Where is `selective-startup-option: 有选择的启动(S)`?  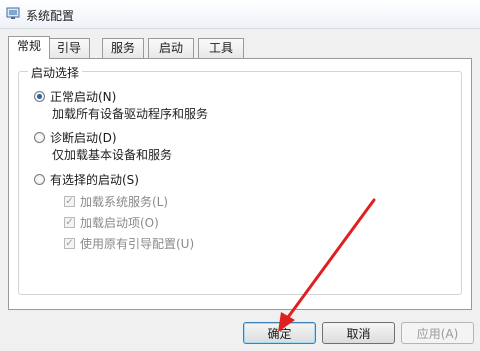
selective-startup-option: 有选择的启动(S) is located at coordinates (86, 179).